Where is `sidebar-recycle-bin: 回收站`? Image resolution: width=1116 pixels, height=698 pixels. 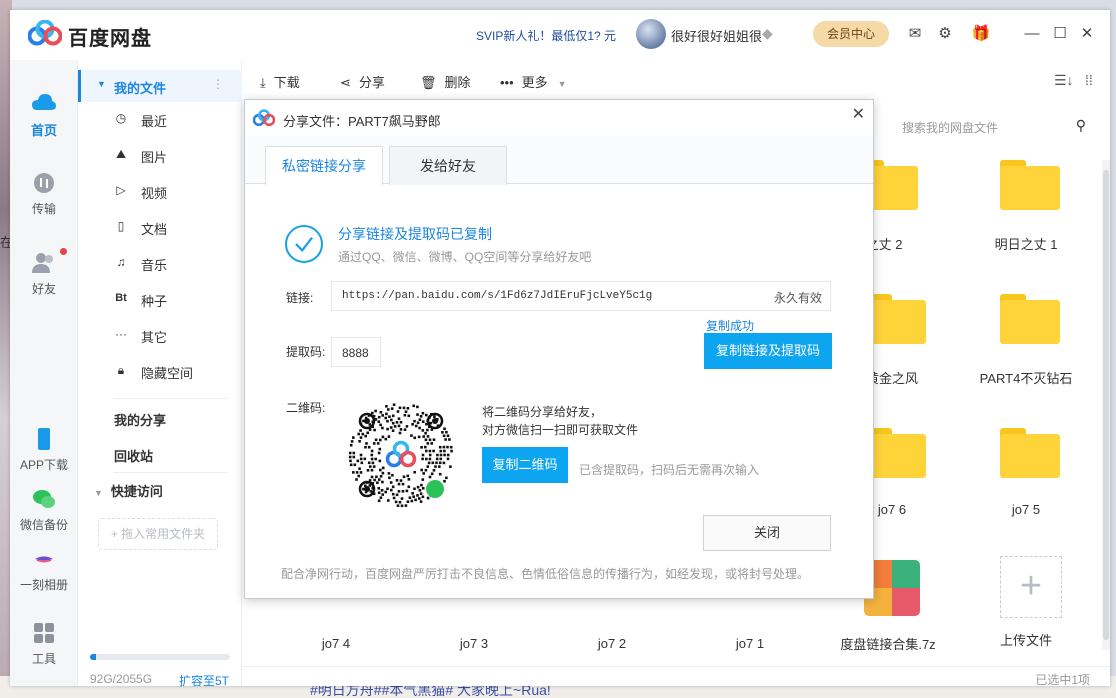 sidebar-recycle-bin: 回收站 is located at coordinates (133, 455).